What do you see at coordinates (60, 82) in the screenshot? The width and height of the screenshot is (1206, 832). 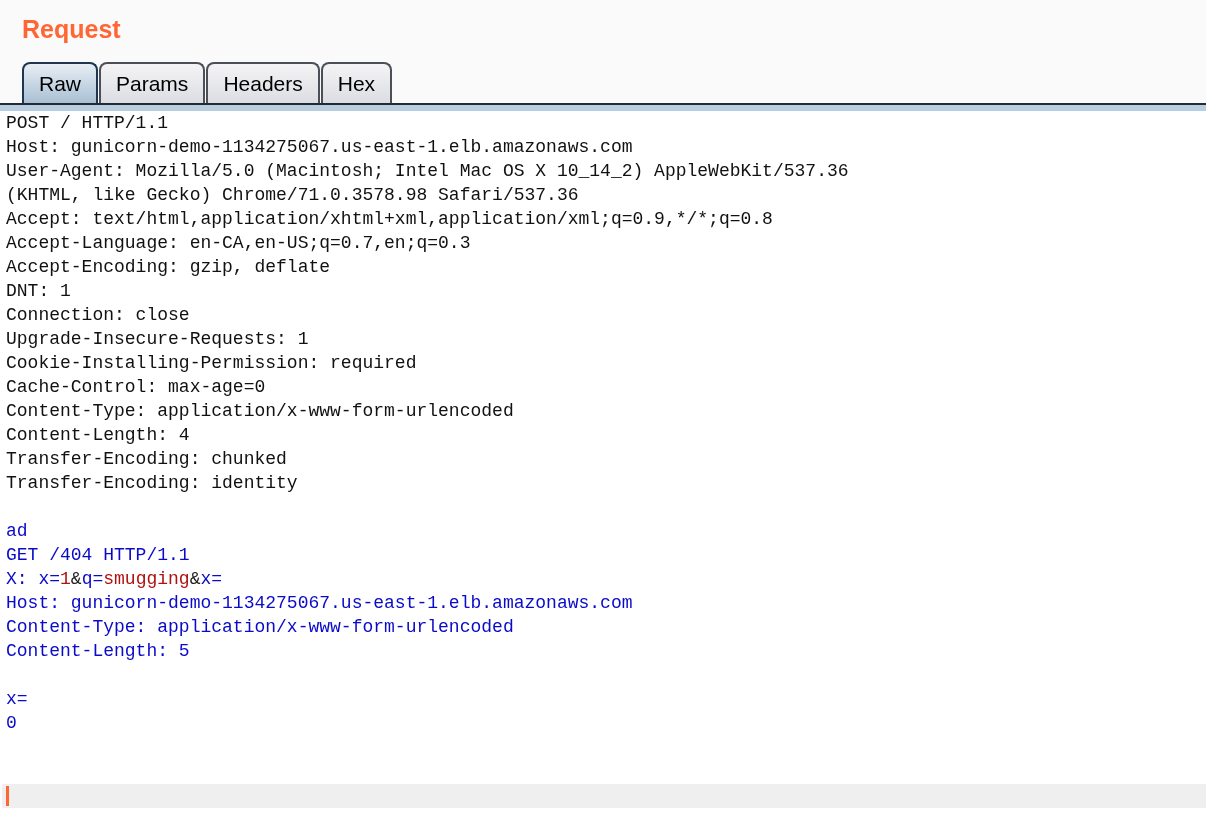 I see `tab: Raw` at bounding box center [60, 82].